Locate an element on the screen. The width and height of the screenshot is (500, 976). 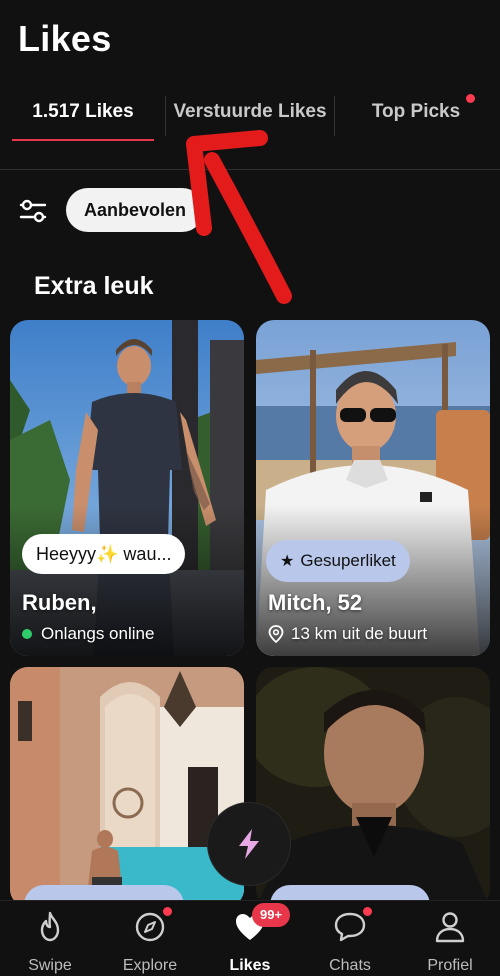
nav-likes: 99+ Likes is located at coordinates (250, 938).